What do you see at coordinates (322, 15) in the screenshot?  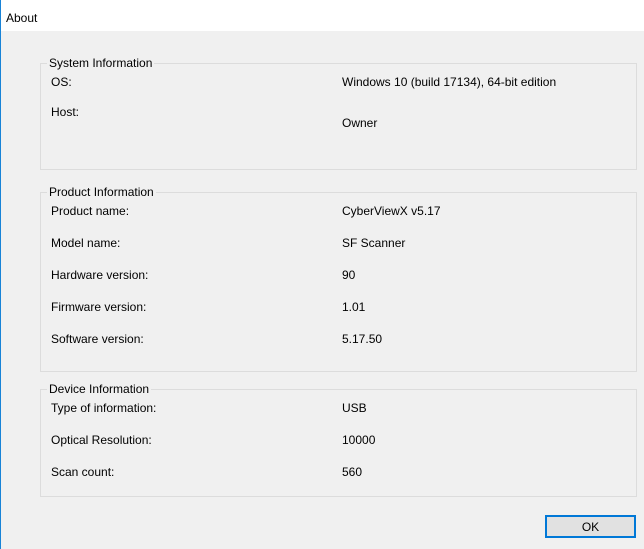 I see `title-bar: About` at bounding box center [322, 15].